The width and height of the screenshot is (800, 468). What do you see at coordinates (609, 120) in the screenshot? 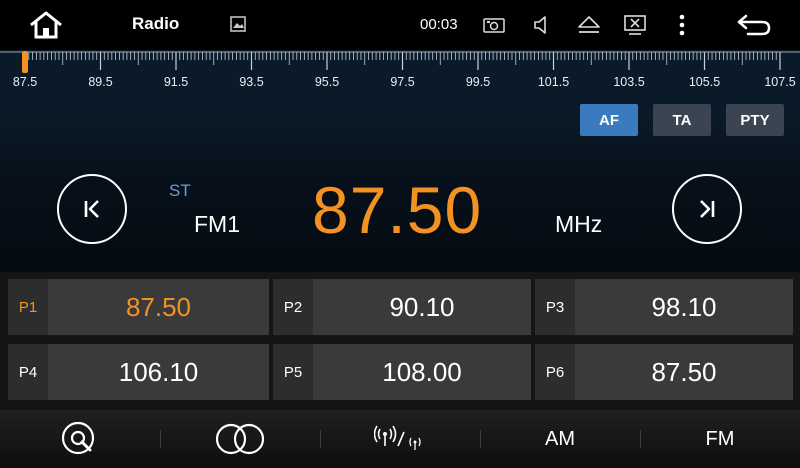
I see `af-button: AF` at bounding box center [609, 120].